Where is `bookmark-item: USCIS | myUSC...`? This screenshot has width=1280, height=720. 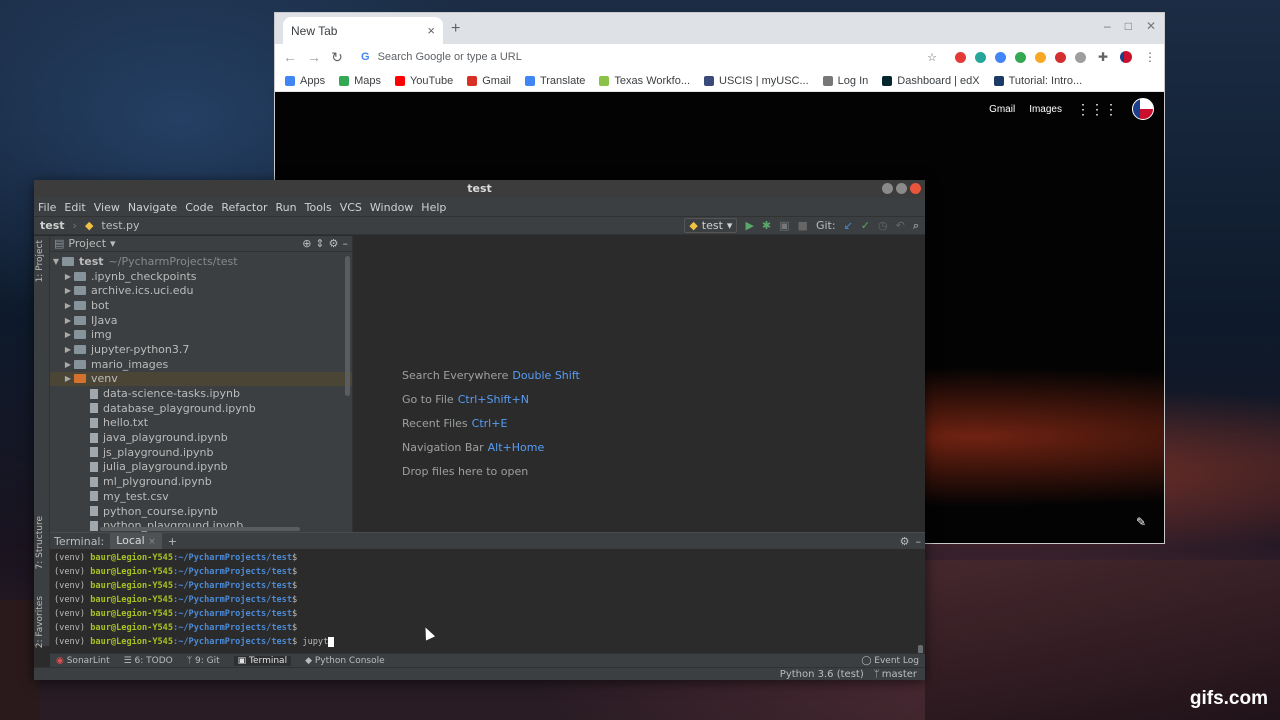 bookmark-item: USCIS | myUSC... is located at coordinates (756, 81).